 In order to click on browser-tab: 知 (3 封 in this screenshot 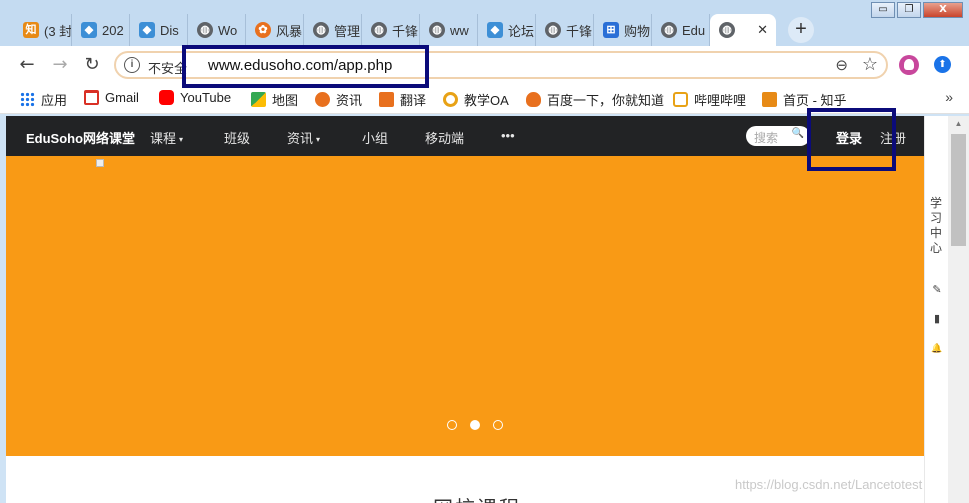, I will do `click(43, 30)`.